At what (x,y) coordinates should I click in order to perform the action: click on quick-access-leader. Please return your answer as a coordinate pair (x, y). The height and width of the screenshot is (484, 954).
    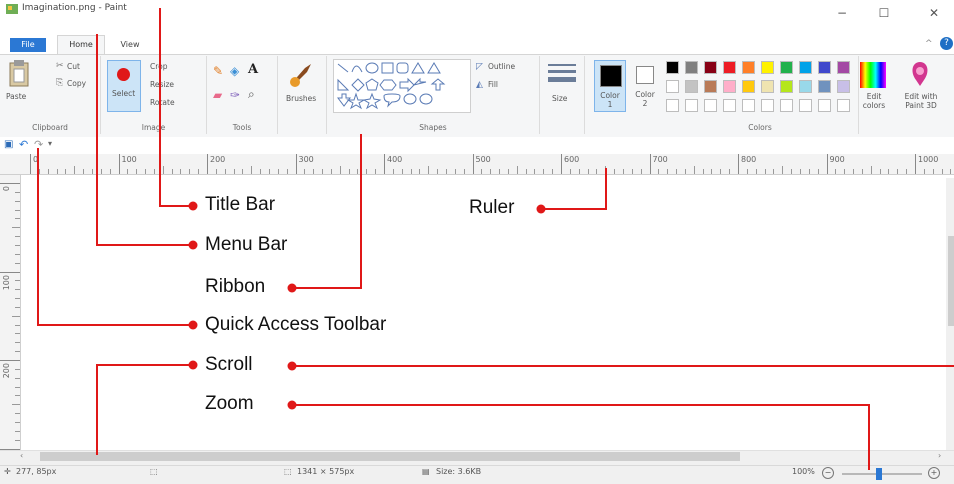
    Looking at the image, I should click on (115, 237).